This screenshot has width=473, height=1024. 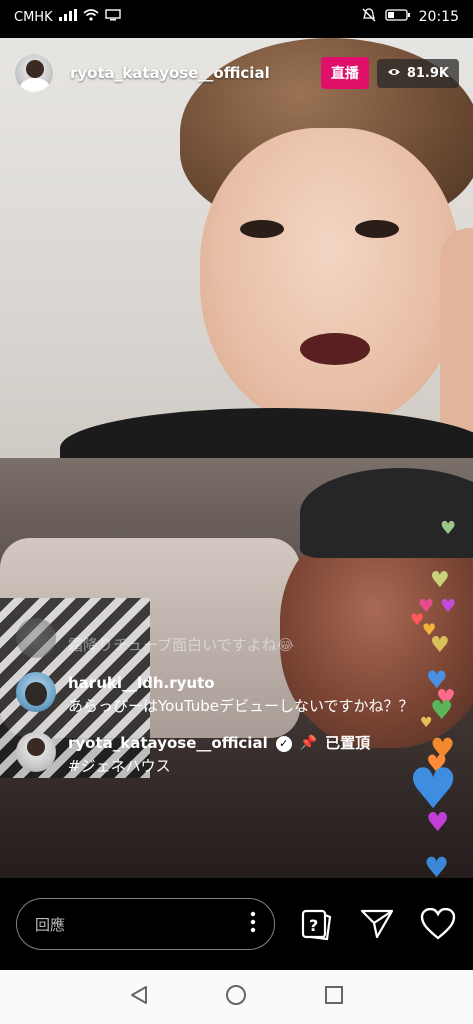 I want to click on reply-input: 回應, so click(x=146, y=924).